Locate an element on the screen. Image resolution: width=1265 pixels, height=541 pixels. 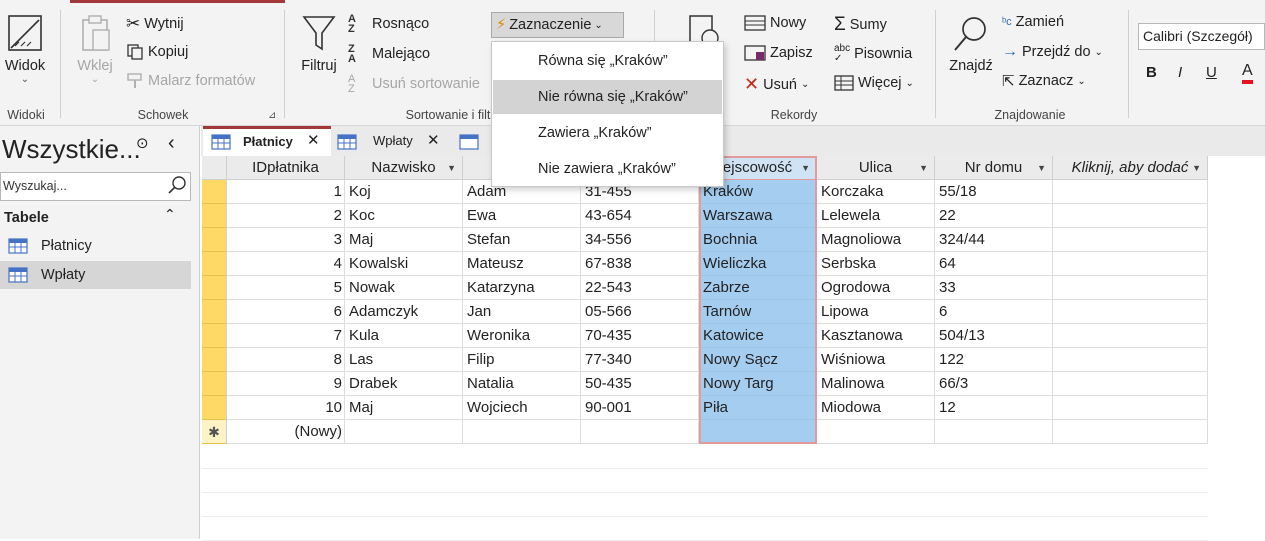
table-cell: Adamczyk is located at coordinates (404, 312).